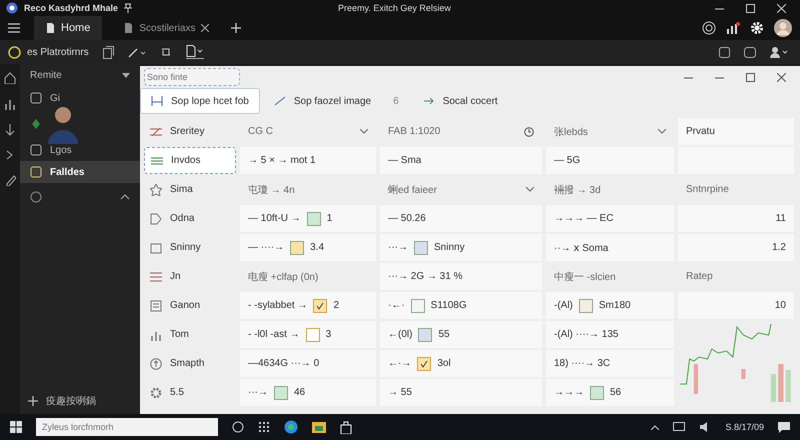  I want to click on nav-item: Sreritey, so click(190, 131).